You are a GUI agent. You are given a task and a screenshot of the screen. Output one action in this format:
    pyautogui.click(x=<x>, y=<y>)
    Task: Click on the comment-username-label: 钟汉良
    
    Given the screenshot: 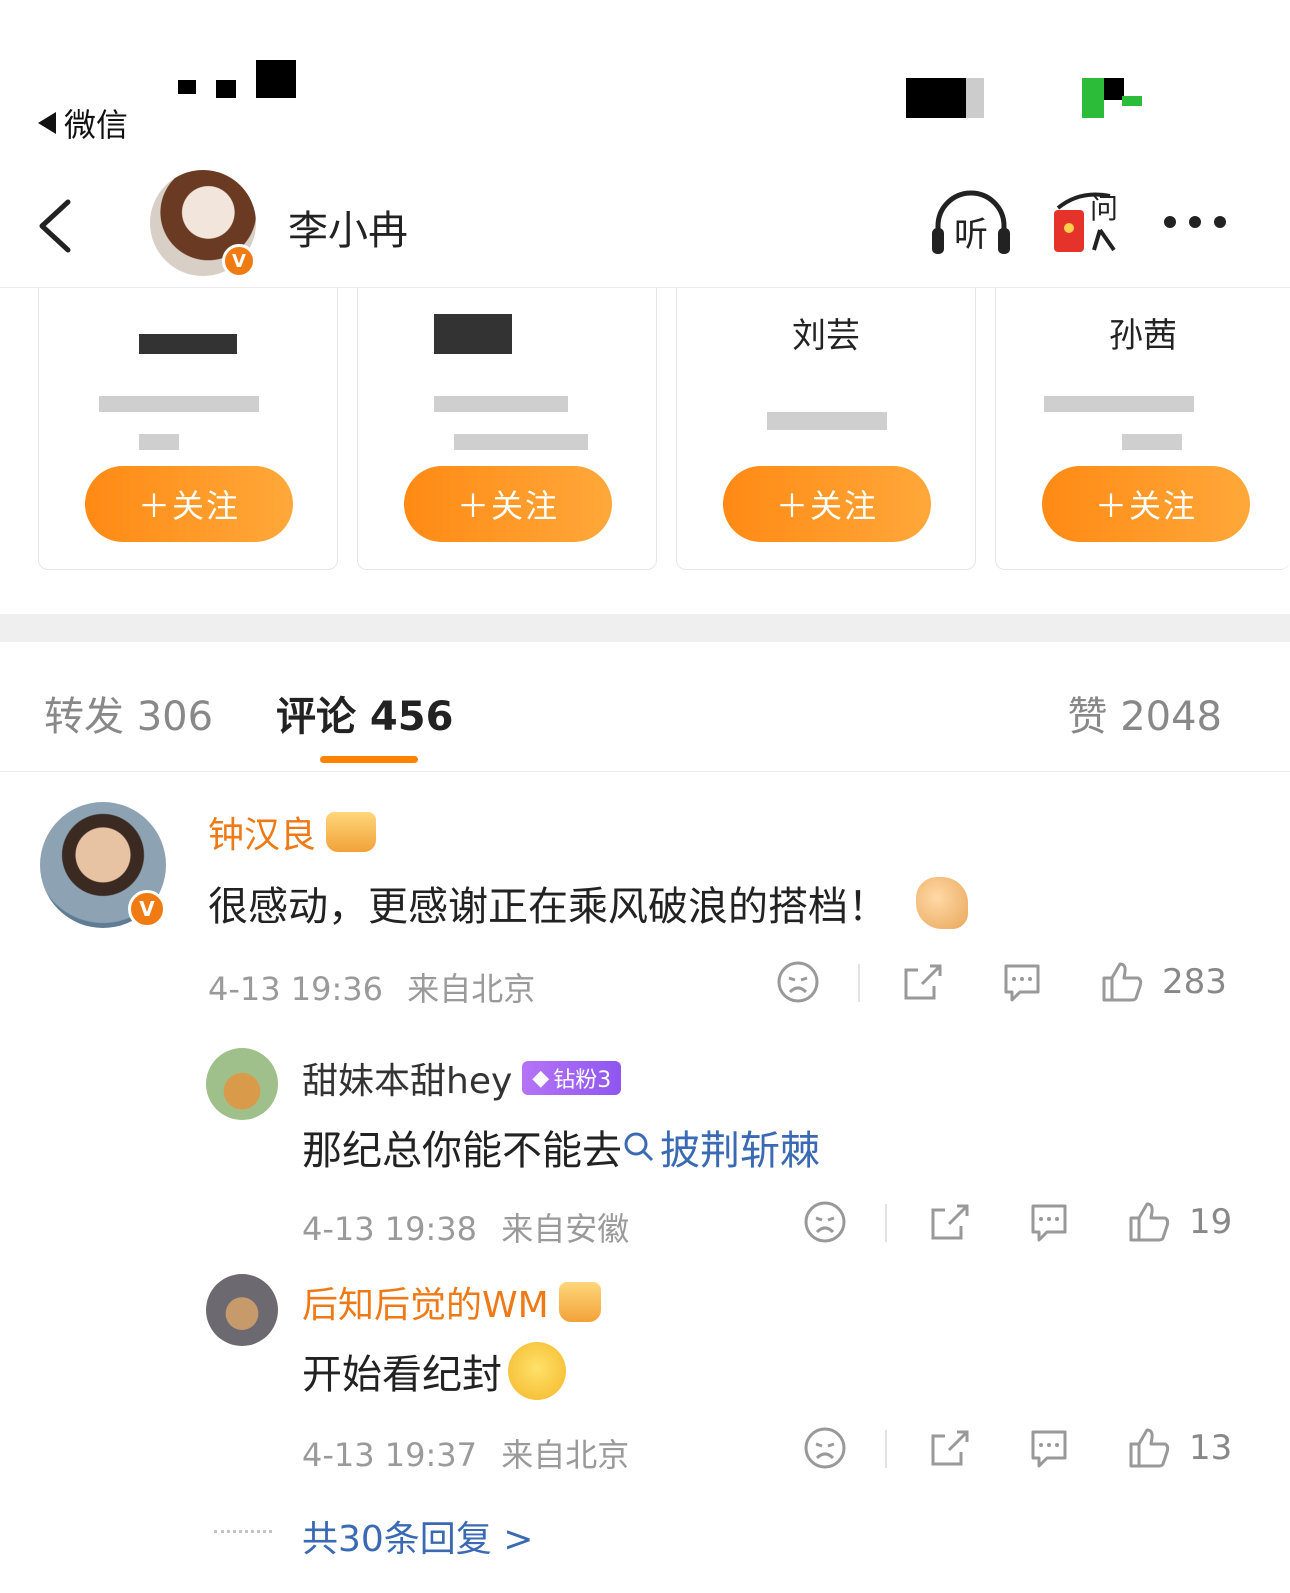 What is the action you would take?
    pyautogui.click(x=262, y=835)
    